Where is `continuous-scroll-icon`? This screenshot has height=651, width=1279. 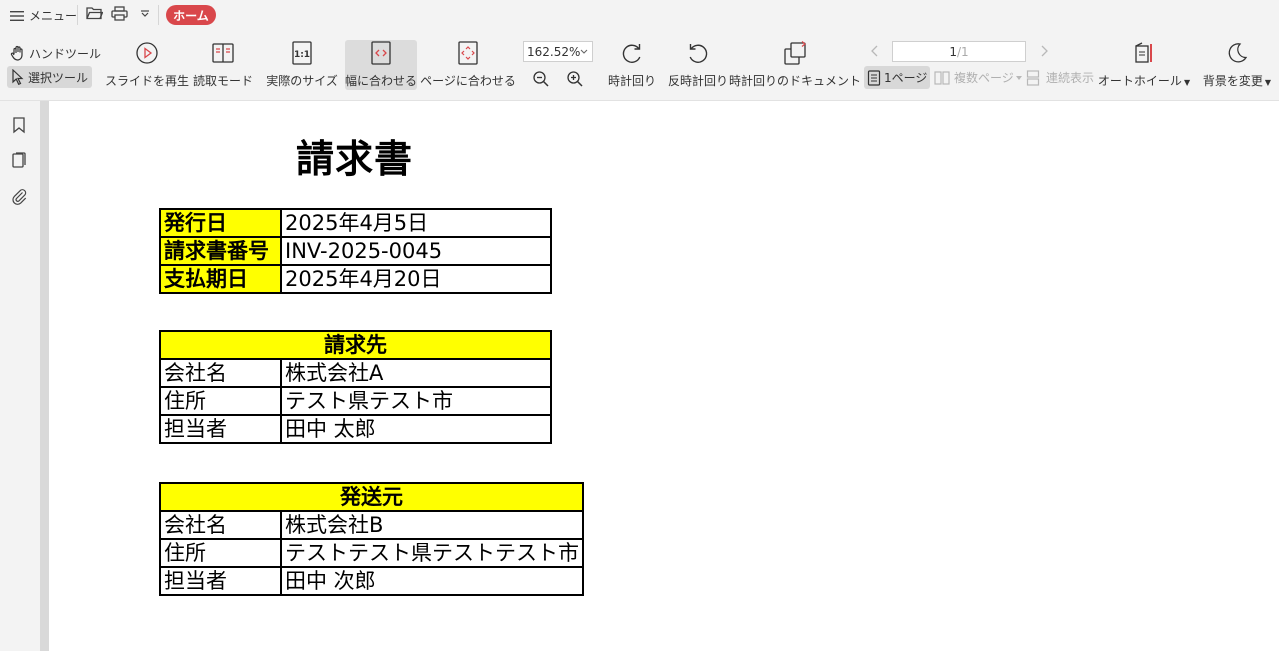 continuous-scroll-icon is located at coordinates (1033, 77).